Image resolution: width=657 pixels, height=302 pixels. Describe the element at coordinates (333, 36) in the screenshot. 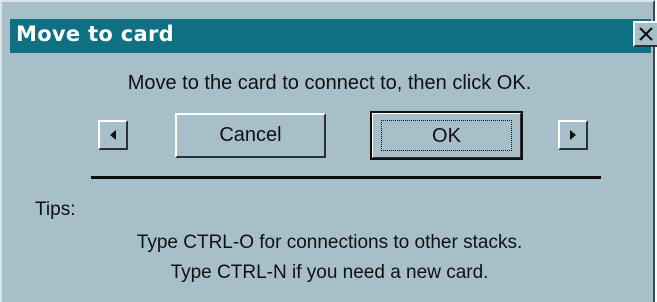

I see `title-bar: Move to card` at that location.